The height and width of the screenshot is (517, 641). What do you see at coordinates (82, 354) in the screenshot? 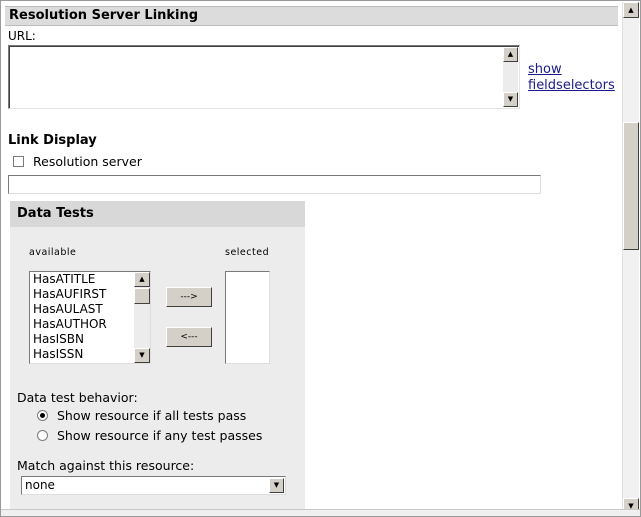
I see `list-item: HasISSN` at bounding box center [82, 354].